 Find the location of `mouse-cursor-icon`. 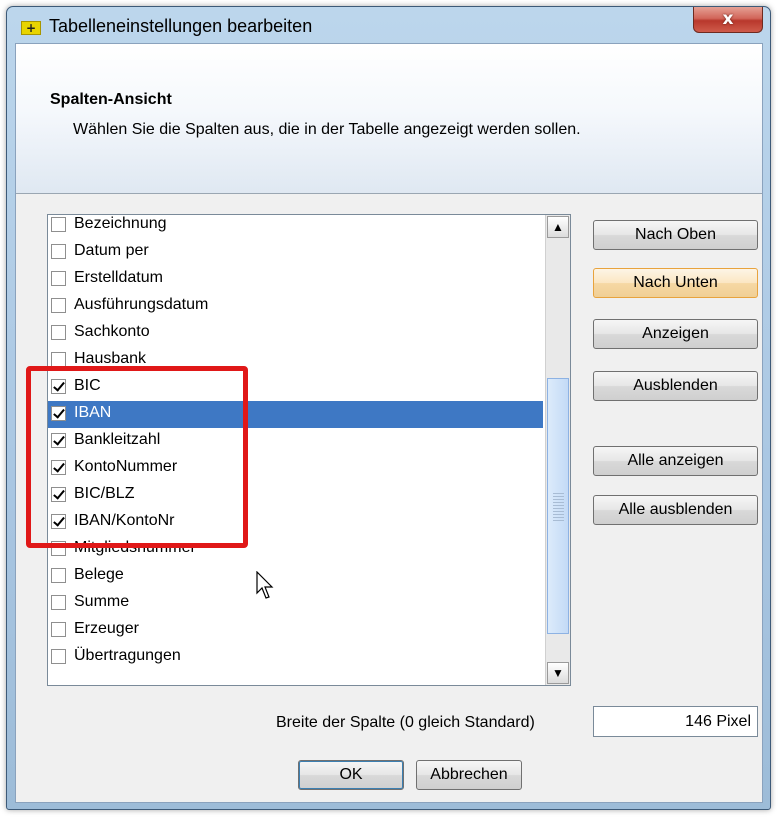

mouse-cursor-icon is located at coordinates (265, 585).